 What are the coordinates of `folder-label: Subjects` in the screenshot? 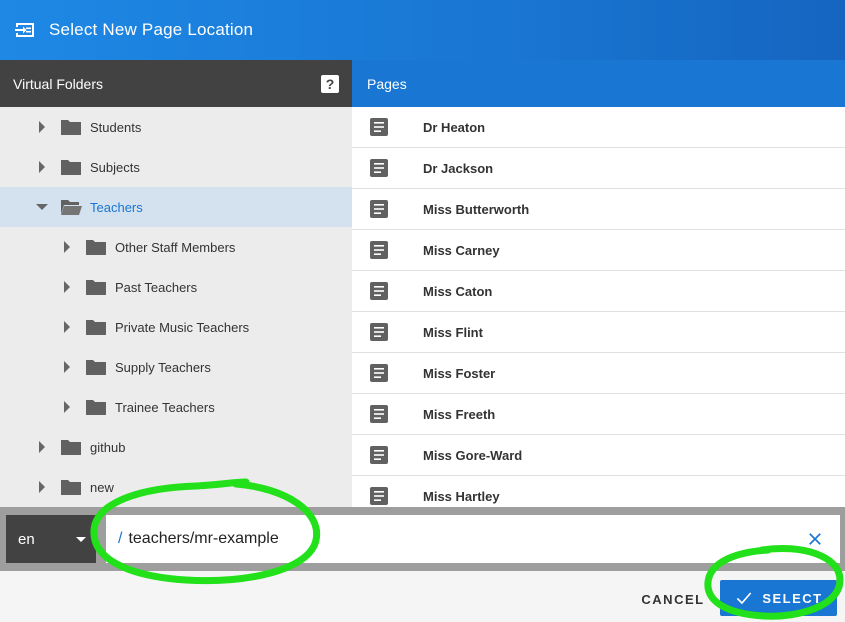 It's located at (115, 167).